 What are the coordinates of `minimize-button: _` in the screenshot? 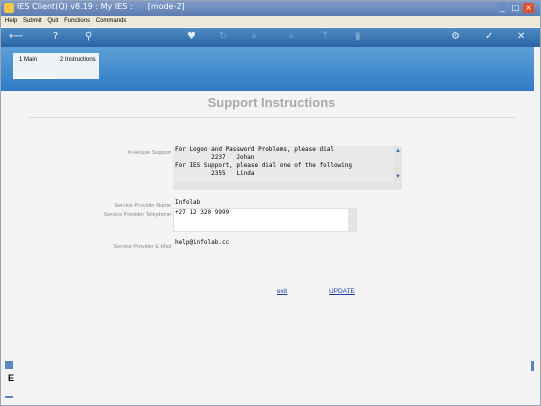 It's located at (502, 8).